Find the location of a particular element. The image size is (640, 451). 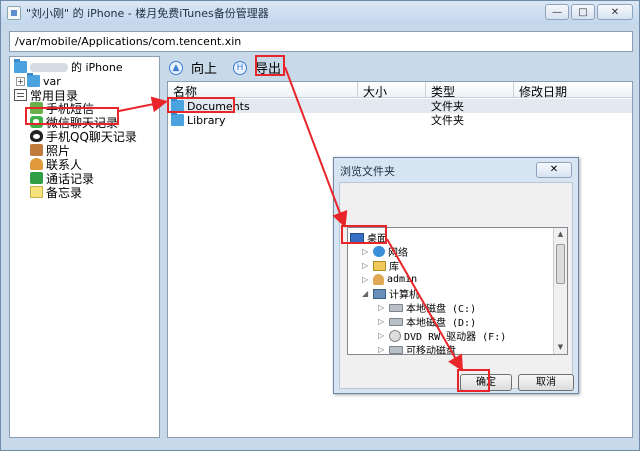

notes-icon is located at coordinates (36, 192).